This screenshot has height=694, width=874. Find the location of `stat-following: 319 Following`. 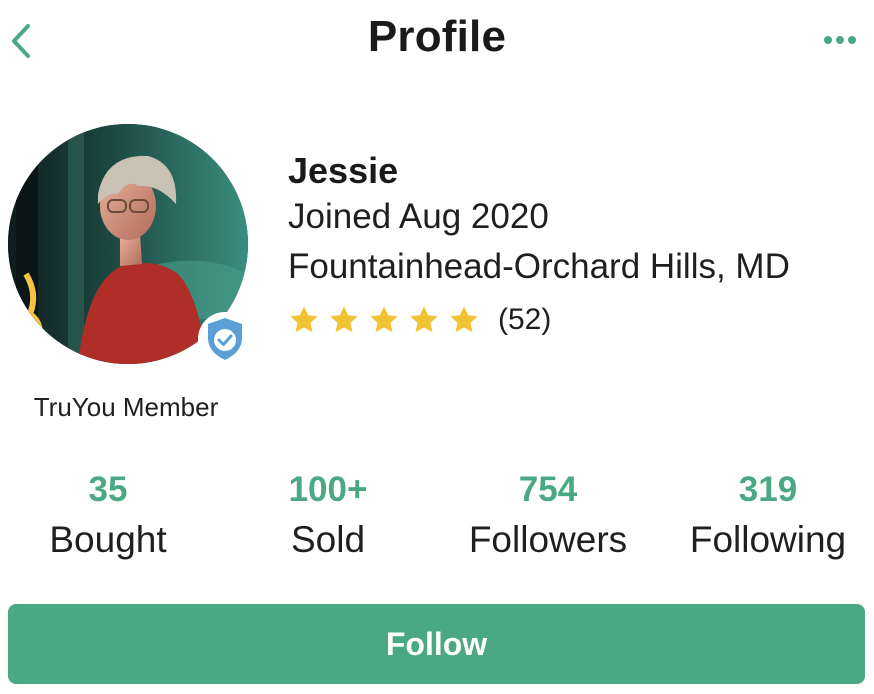

stat-following: 319 Following is located at coordinates (768, 516).